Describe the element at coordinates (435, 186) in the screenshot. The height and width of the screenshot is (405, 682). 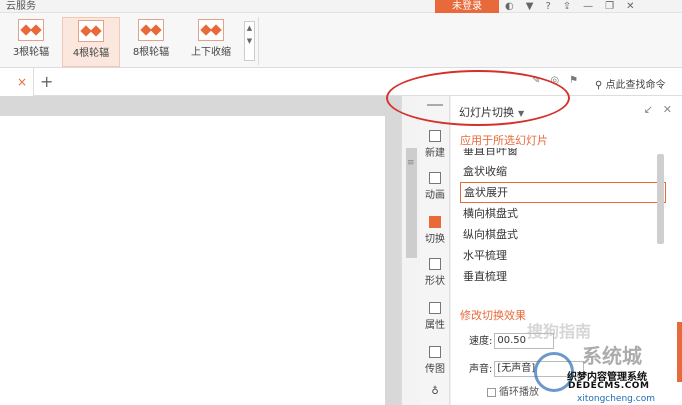
I see `rail-item-animation: 动画` at that location.